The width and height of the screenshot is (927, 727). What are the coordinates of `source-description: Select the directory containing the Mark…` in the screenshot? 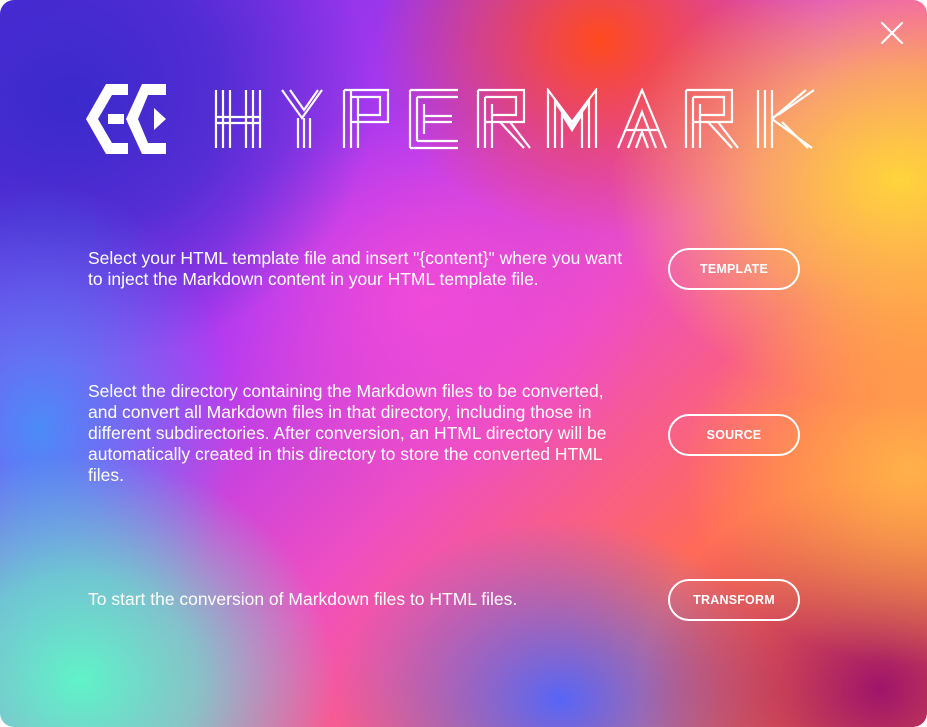 It's located at (347, 433).